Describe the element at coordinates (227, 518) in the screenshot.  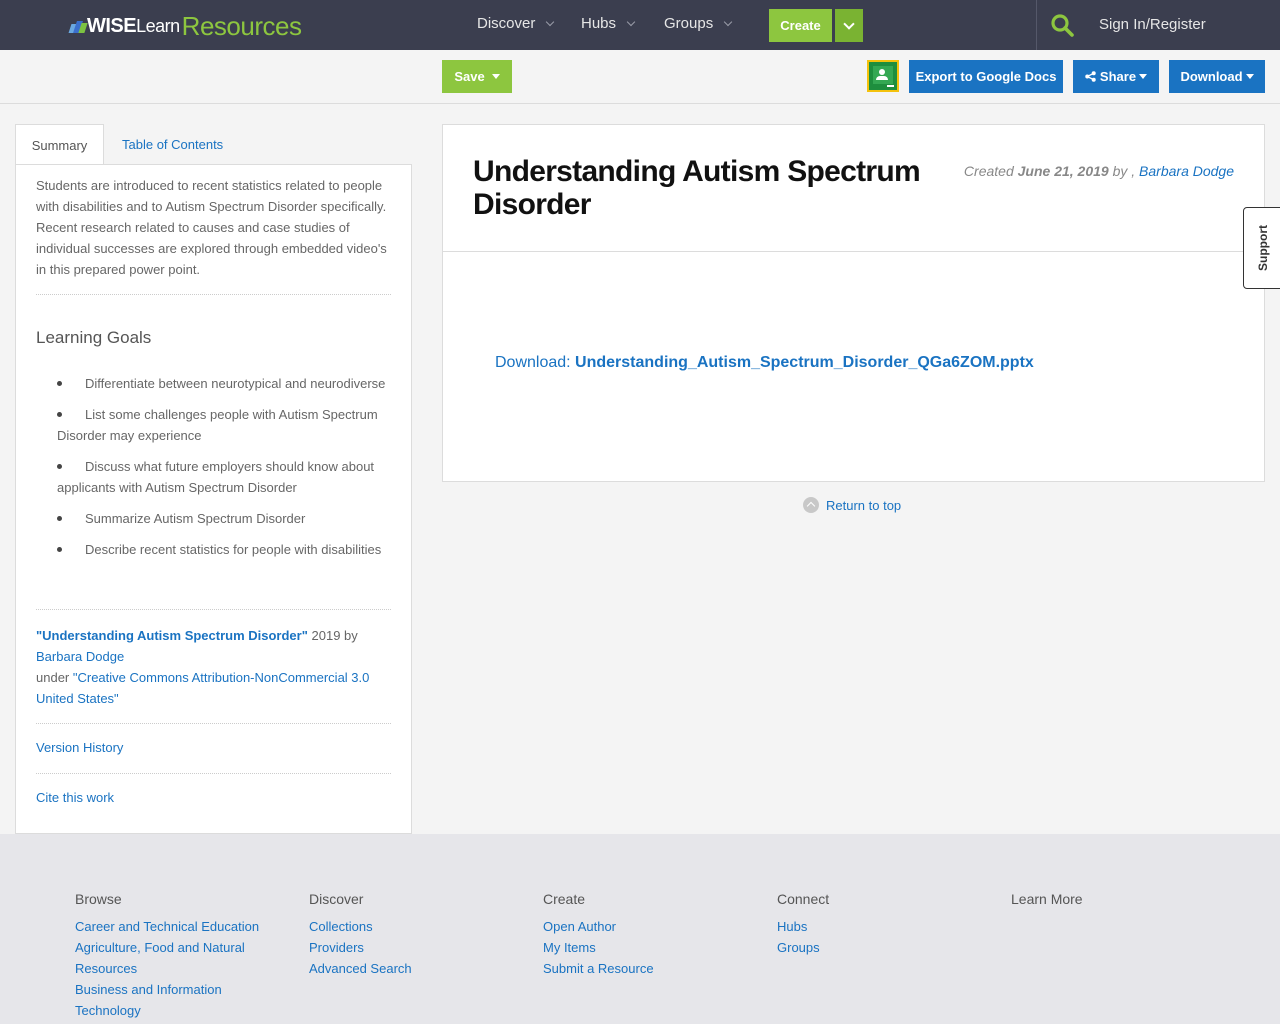
I see `list-item: Summarize Autism Spectrum Disorder` at that location.